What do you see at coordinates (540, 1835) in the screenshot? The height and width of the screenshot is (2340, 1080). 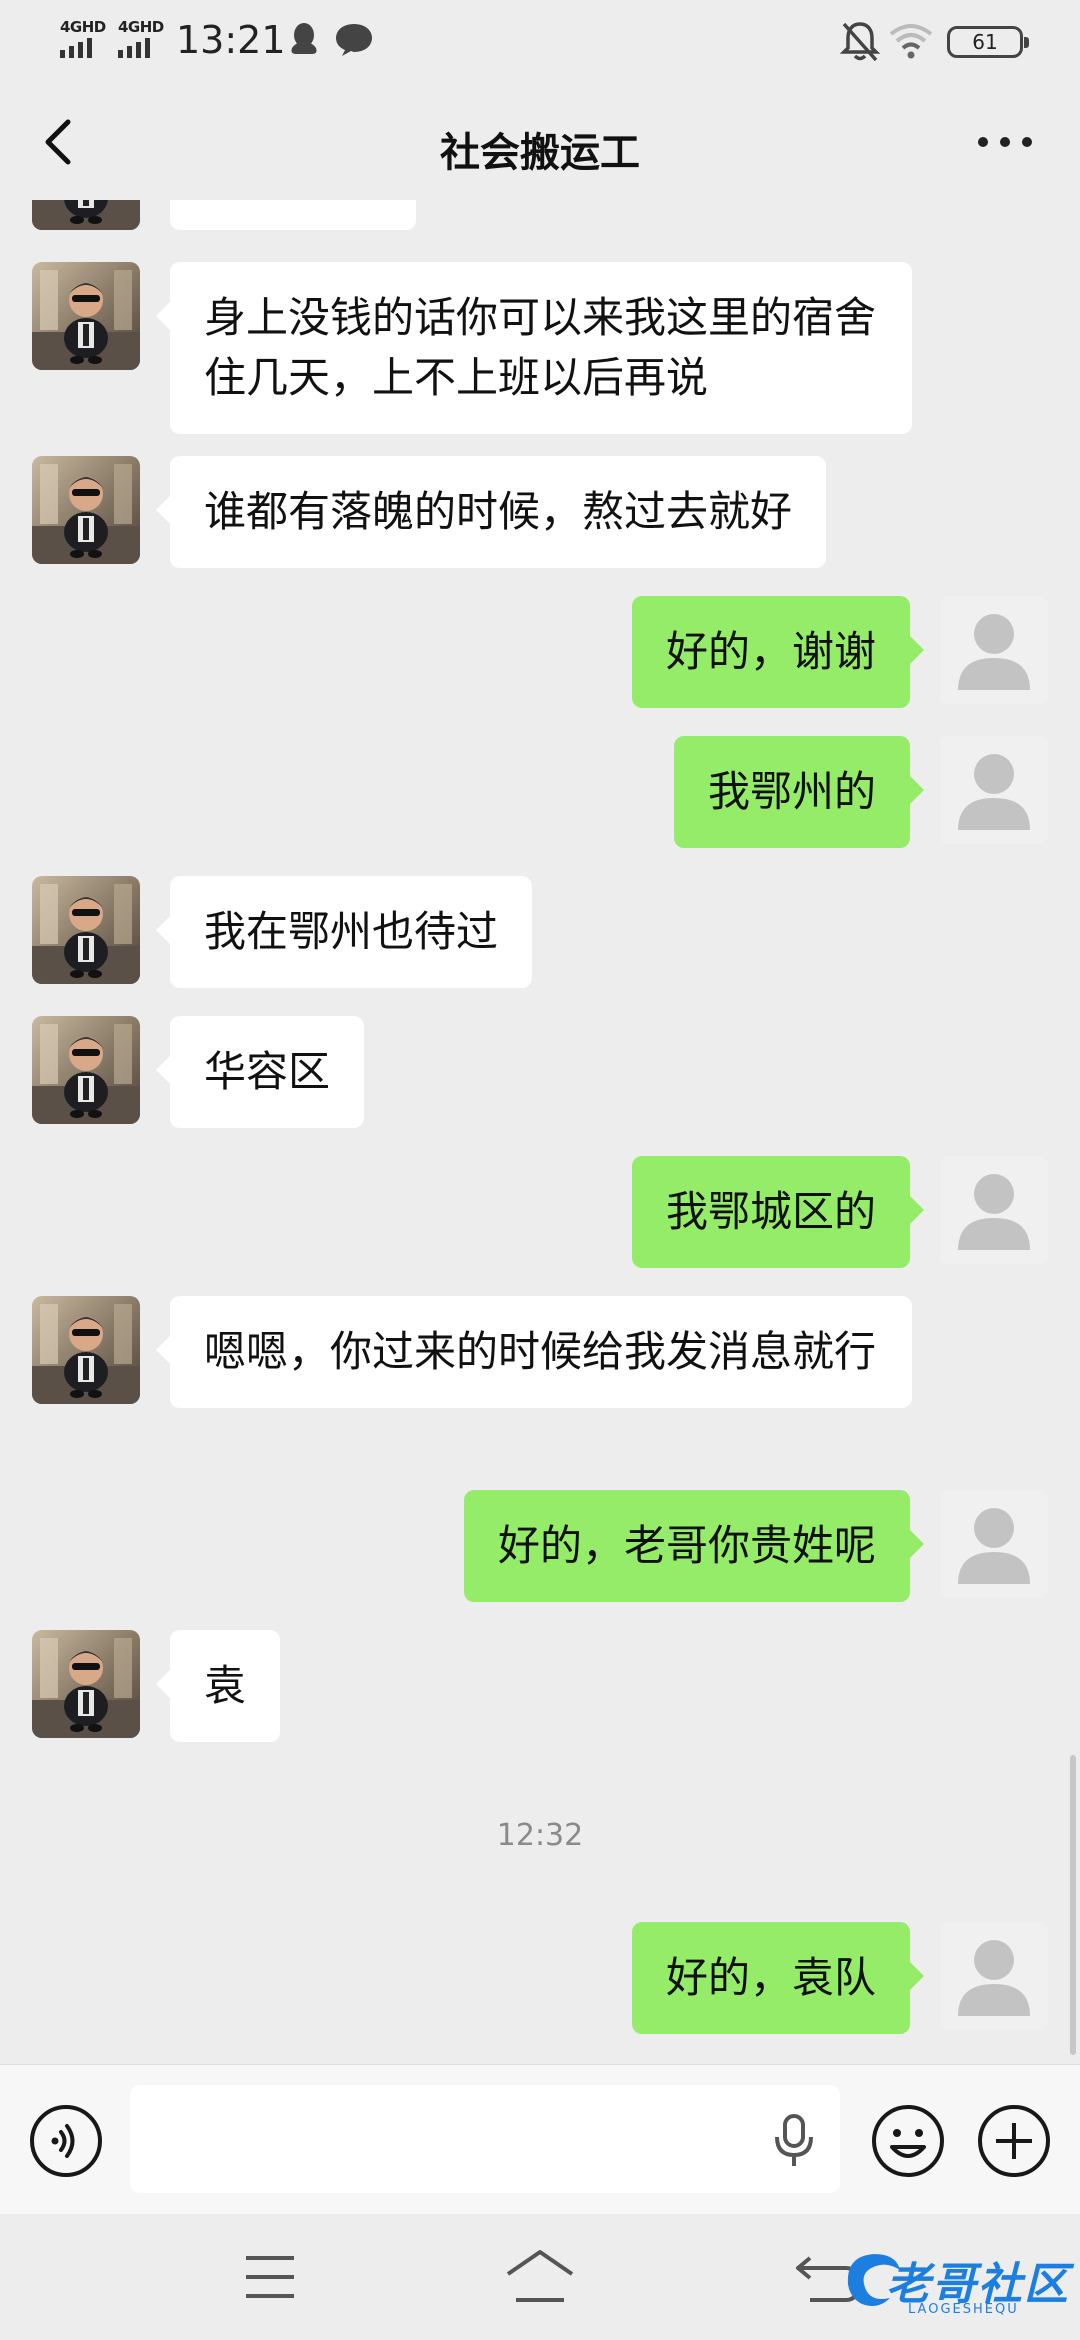 I see `message-timestamp: 12:32` at bounding box center [540, 1835].